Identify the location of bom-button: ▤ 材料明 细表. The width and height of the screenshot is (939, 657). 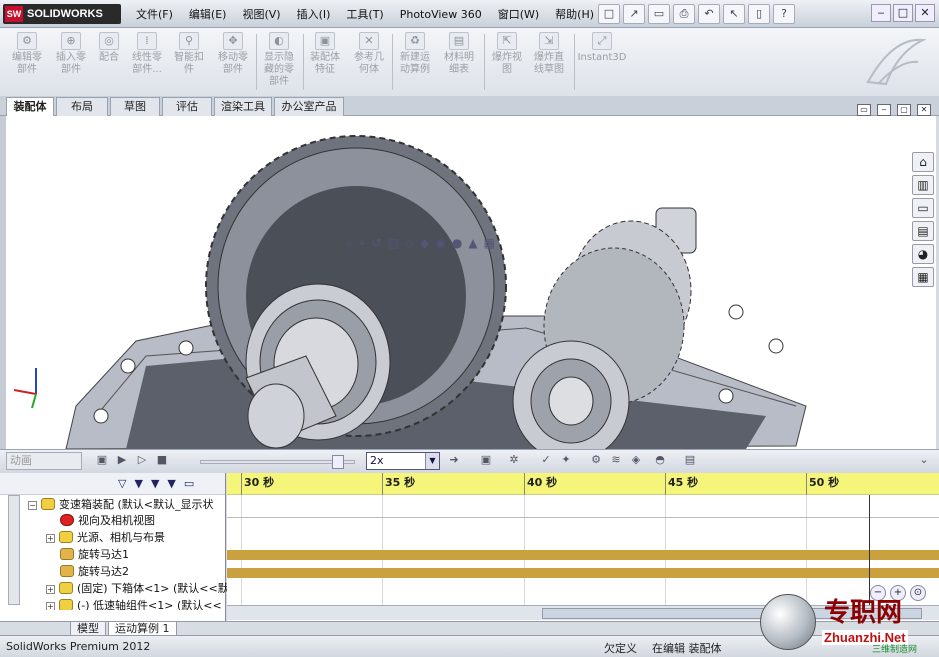
(459, 54).